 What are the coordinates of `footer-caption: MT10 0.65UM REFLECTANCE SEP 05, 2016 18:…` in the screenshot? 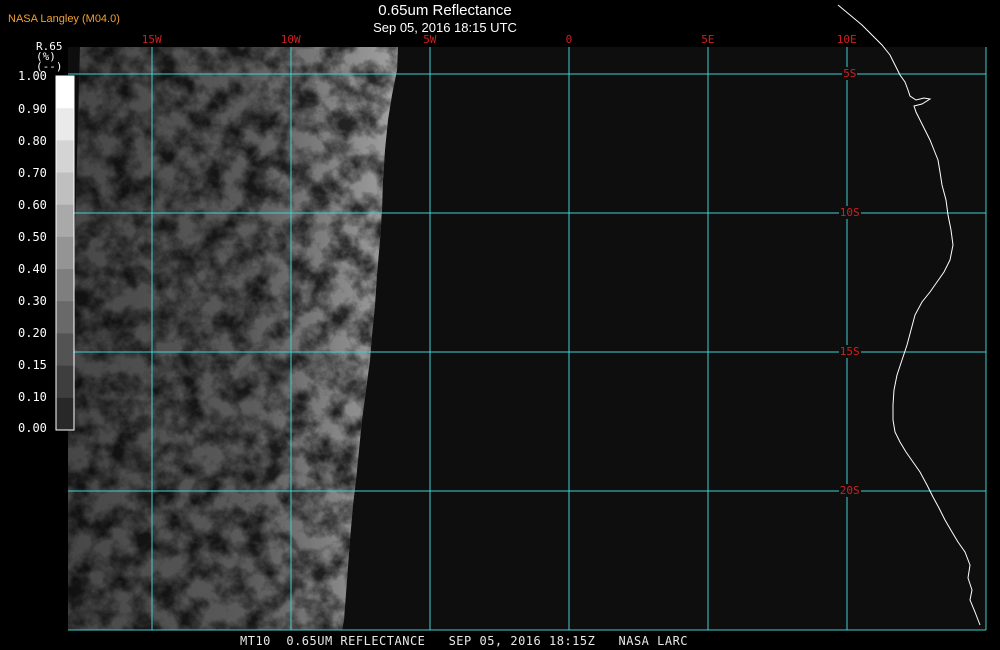 It's located at (464, 641).